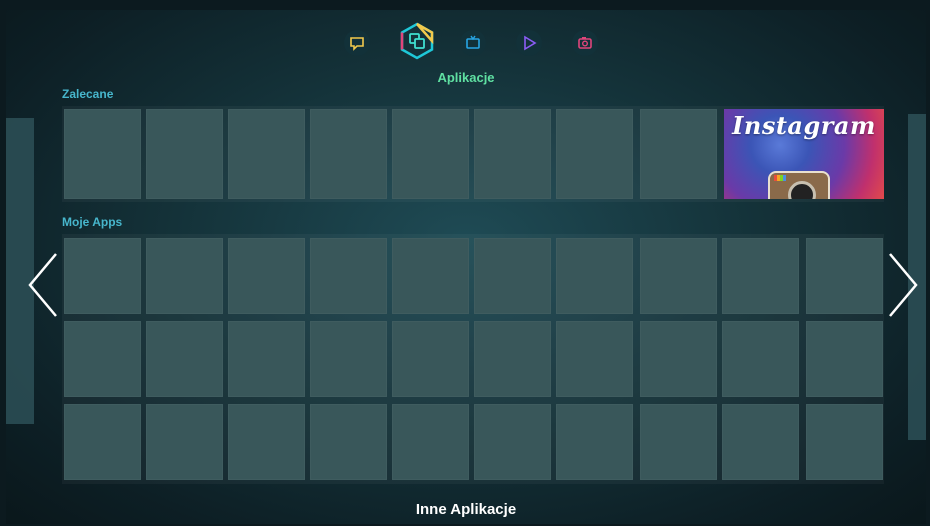  Describe the element at coordinates (466, 77) in the screenshot. I see `active-nav-label: Aplikacje` at that location.